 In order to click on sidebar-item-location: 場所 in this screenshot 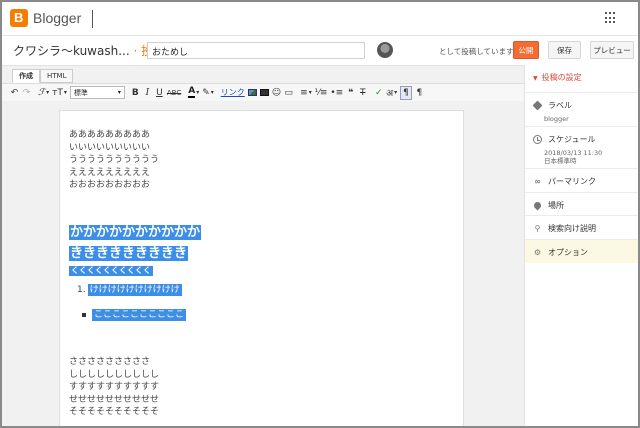, I will do `click(581, 203)`.